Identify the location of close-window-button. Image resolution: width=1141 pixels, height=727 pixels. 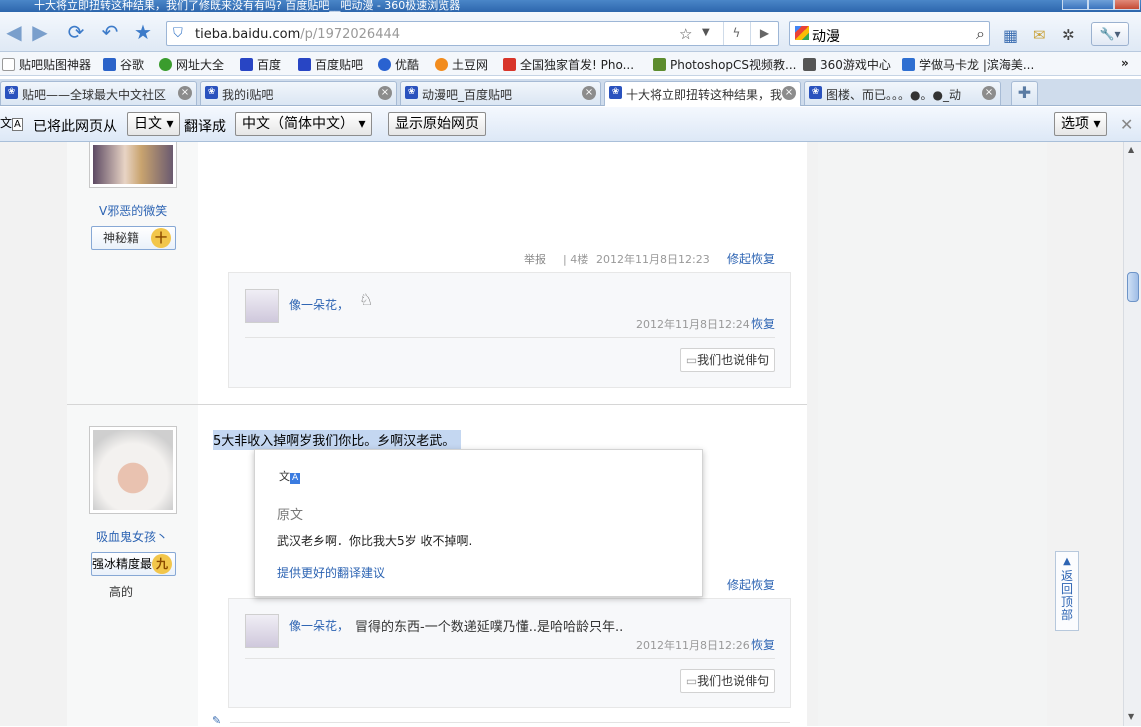
(1127, 5).